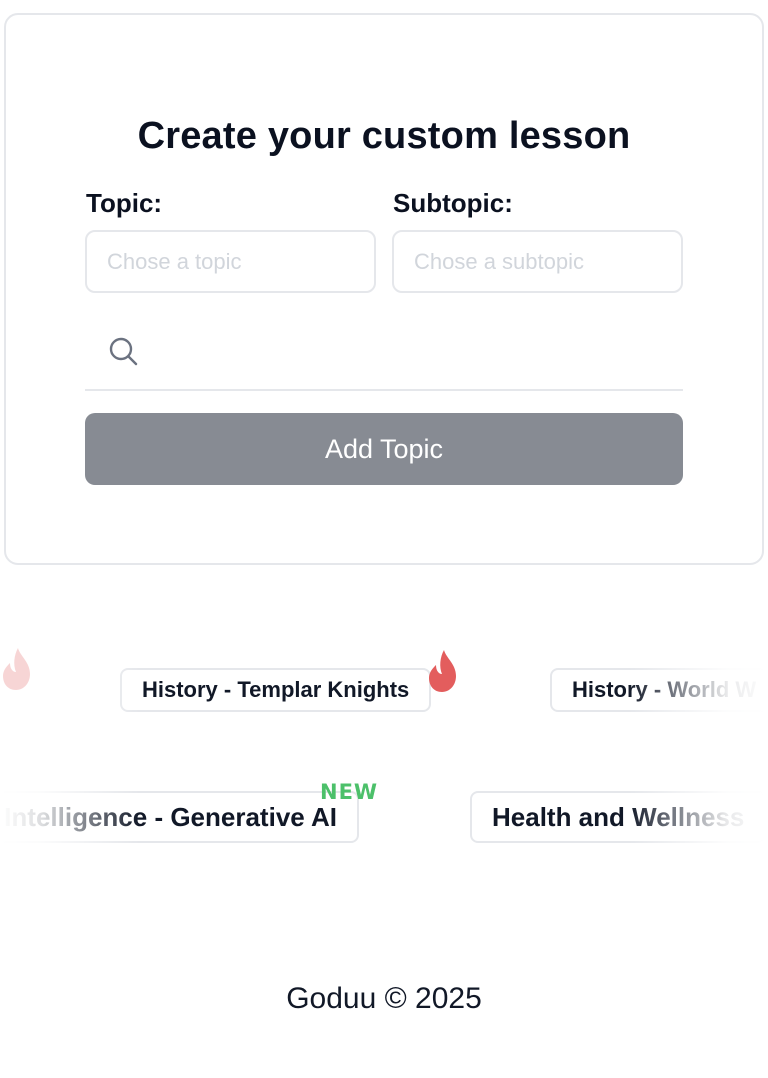 This screenshot has height=1078, width=768. What do you see at coordinates (384, 998) in the screenshot?
I see `footer-copyright: Goduu © 2025` at bounding box center [384, 998].